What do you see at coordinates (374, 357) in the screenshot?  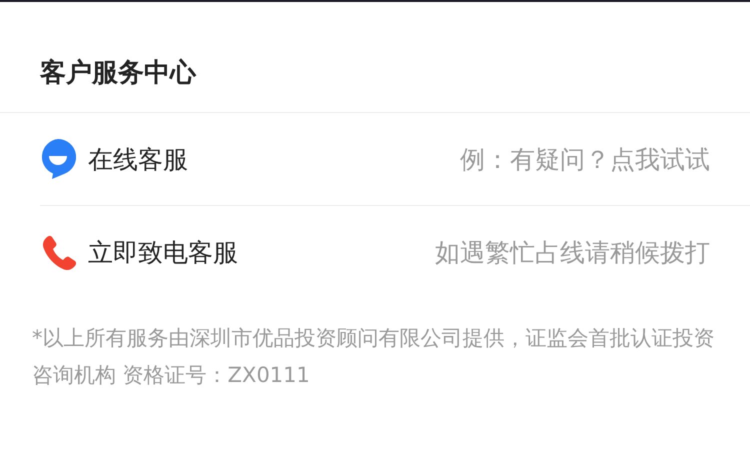 I see `disclaimer-text: *以上所有服务由深圳市优品投资顾问有限公司提供，证监会首批认证投资咨询机构 资格证号：ZX0111` at bounding box center [374, 357].